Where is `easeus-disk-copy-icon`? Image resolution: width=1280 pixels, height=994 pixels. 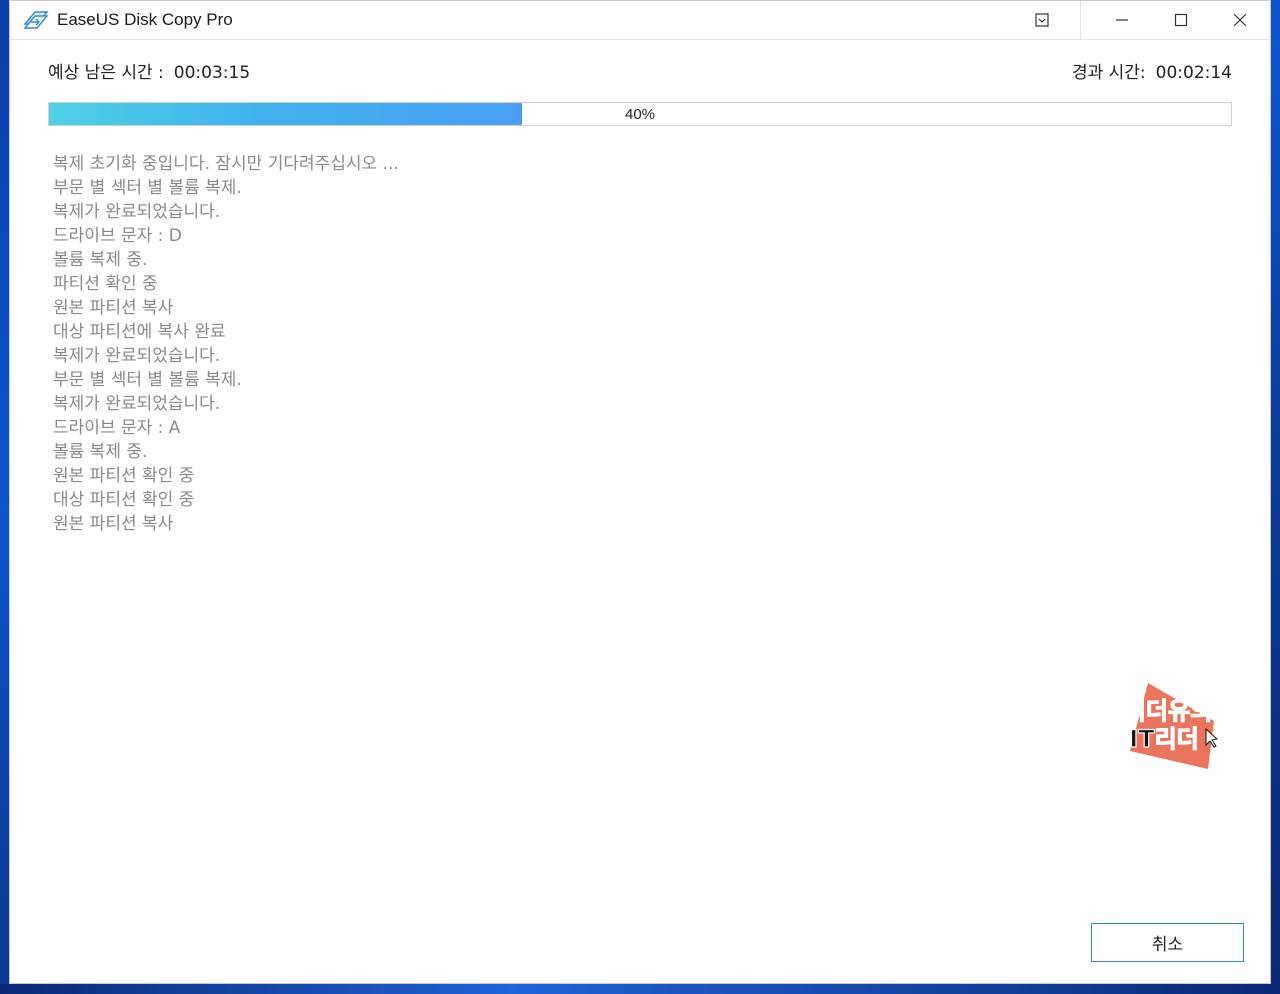
easeus-disk-copy-icon is located at coordinates (36, 20).